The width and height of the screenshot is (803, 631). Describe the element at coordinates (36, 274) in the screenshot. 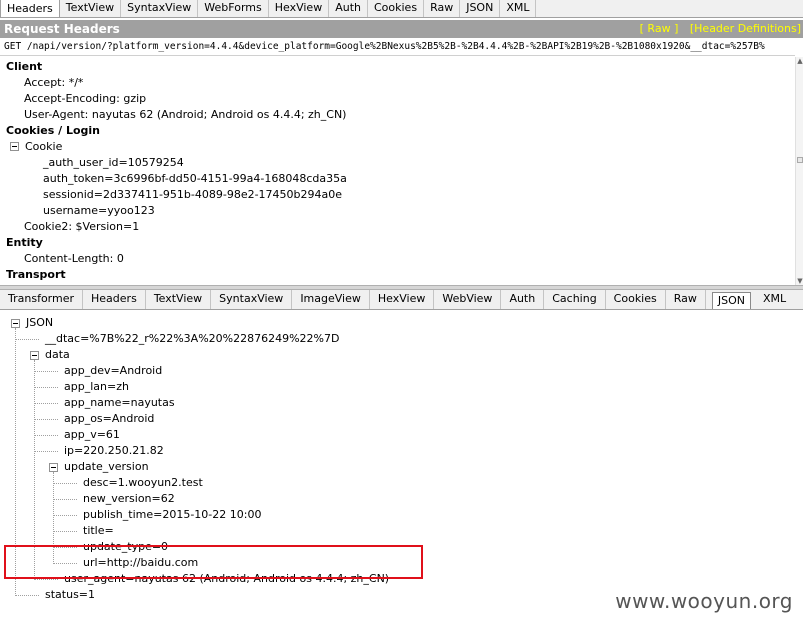

I see `category-transport: Transport` at that location.